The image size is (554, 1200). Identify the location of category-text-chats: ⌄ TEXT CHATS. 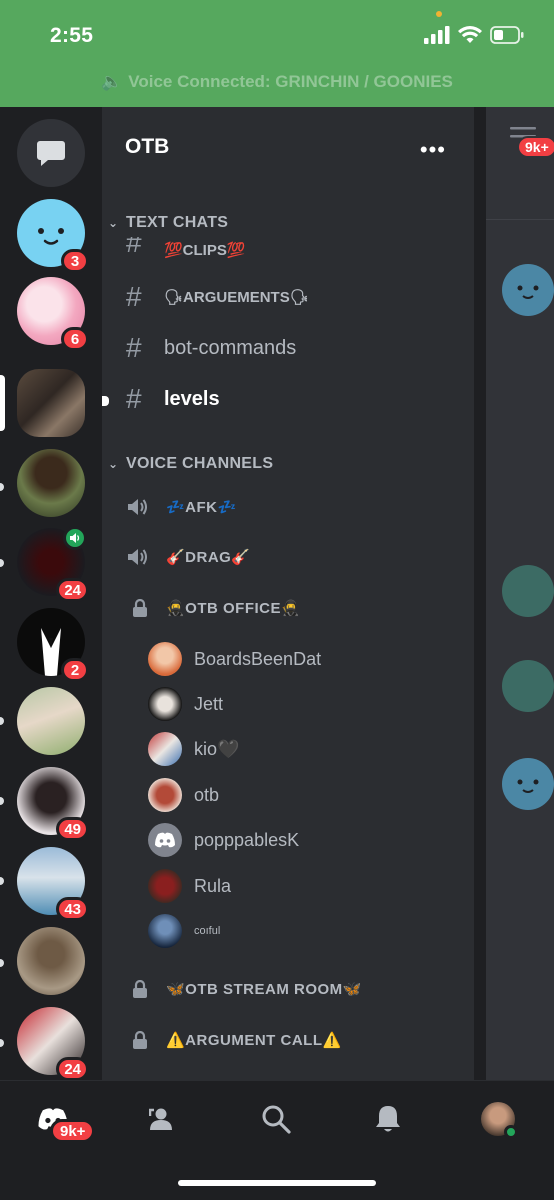
(168, 223).